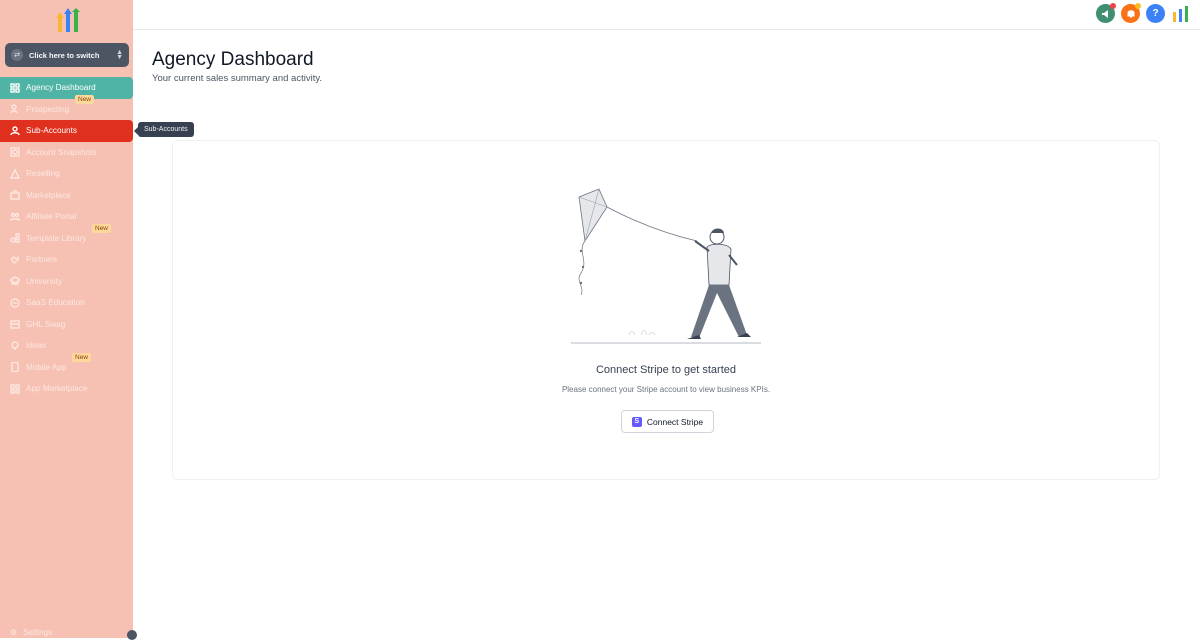  Describe the element at coordinates (15, 389) in the screenshot. I see `apps-icon` at that location.